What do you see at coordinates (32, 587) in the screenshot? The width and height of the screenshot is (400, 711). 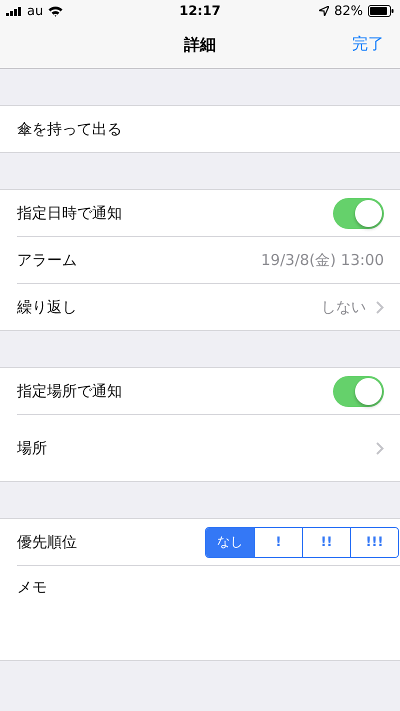 I see `memo-label: メモ` at bounding box center [32, 587].